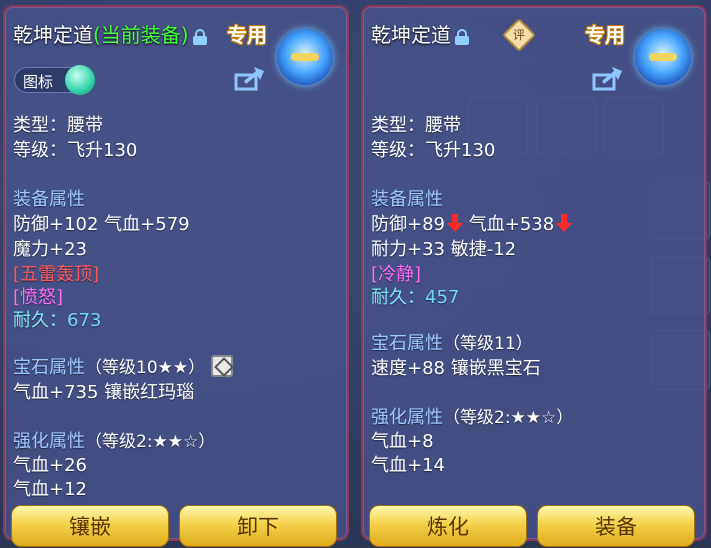 Image resolution: width=711 pixels, height=548 pixels. I want to click on gem-header: 宝石属性（等级11）, so click(452, 342).